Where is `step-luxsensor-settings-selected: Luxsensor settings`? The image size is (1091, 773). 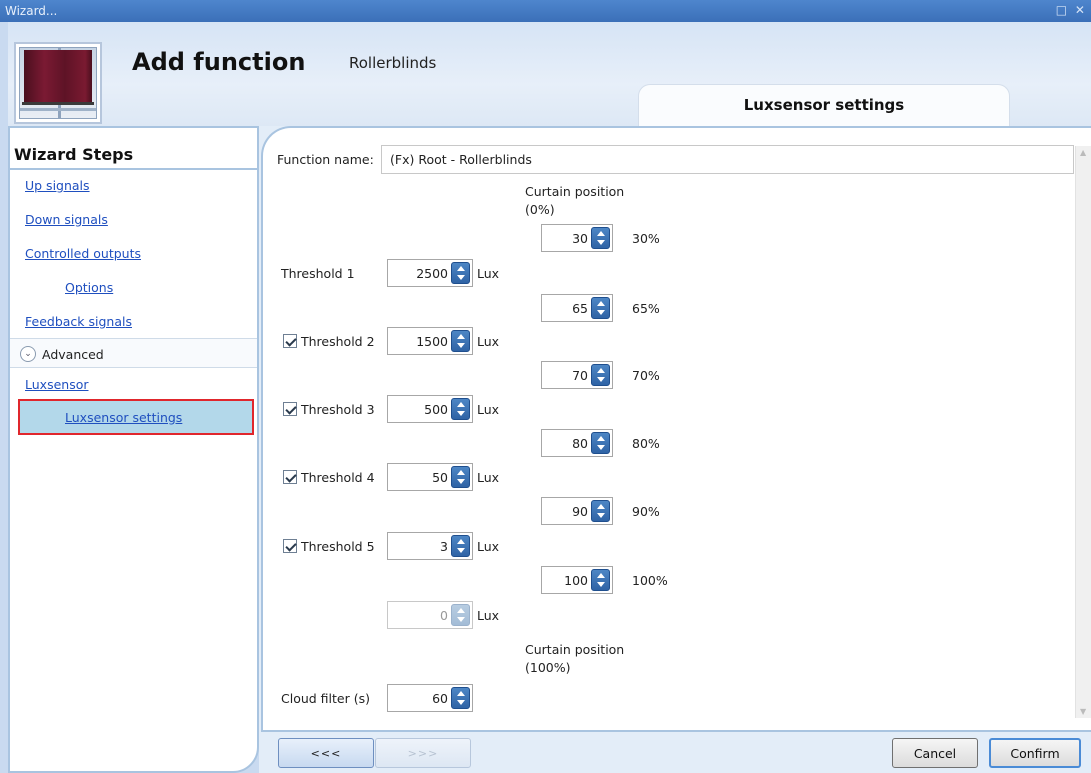 step-luxsensor-settings-selected: Luxsensor settings is located at coordinates (136, 417).